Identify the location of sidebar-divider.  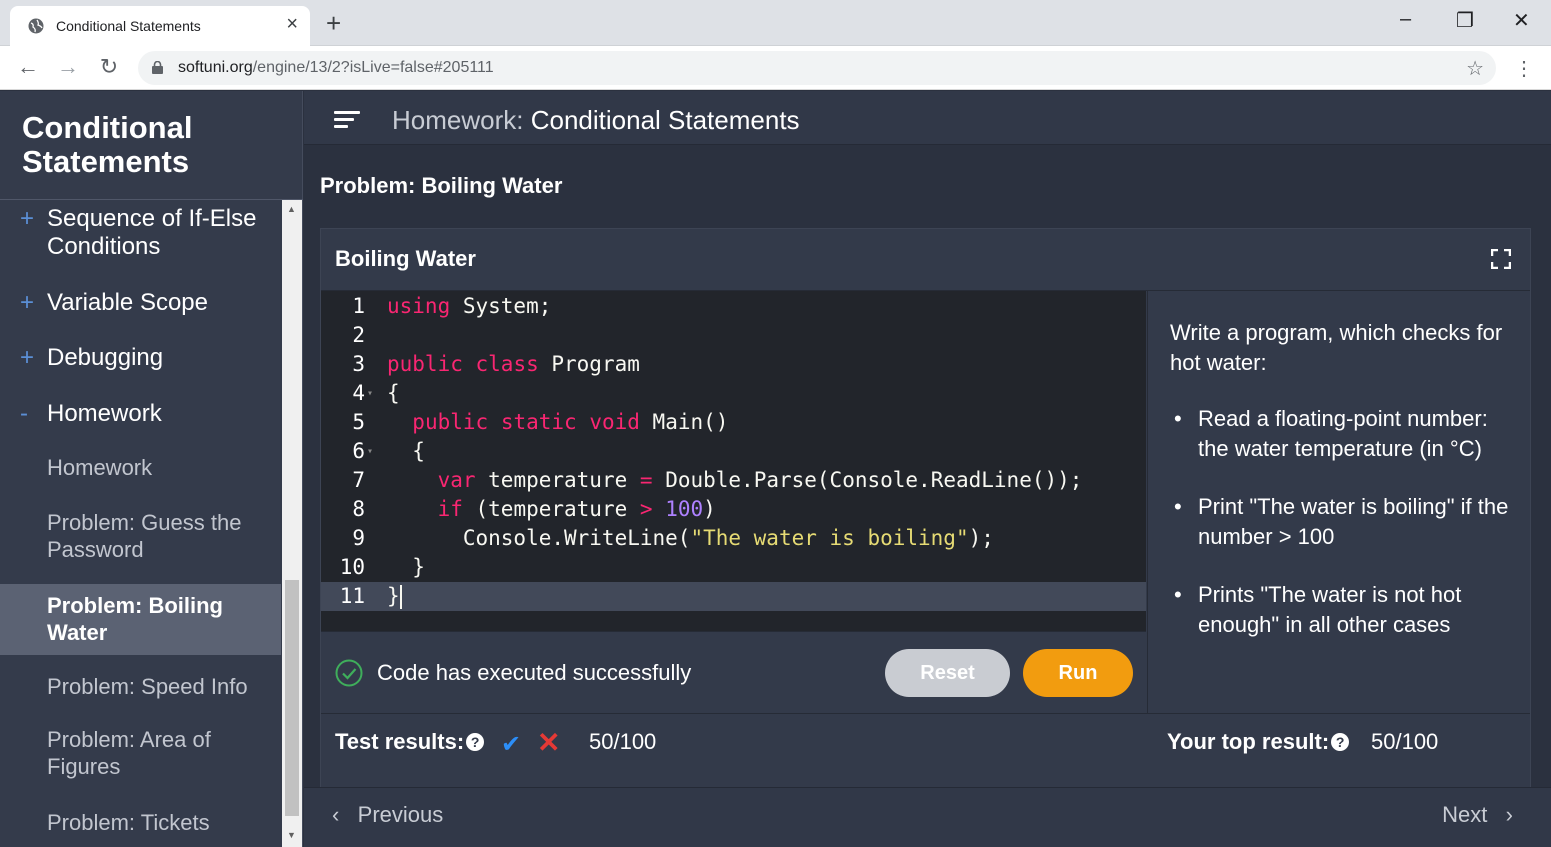
(151, 199).